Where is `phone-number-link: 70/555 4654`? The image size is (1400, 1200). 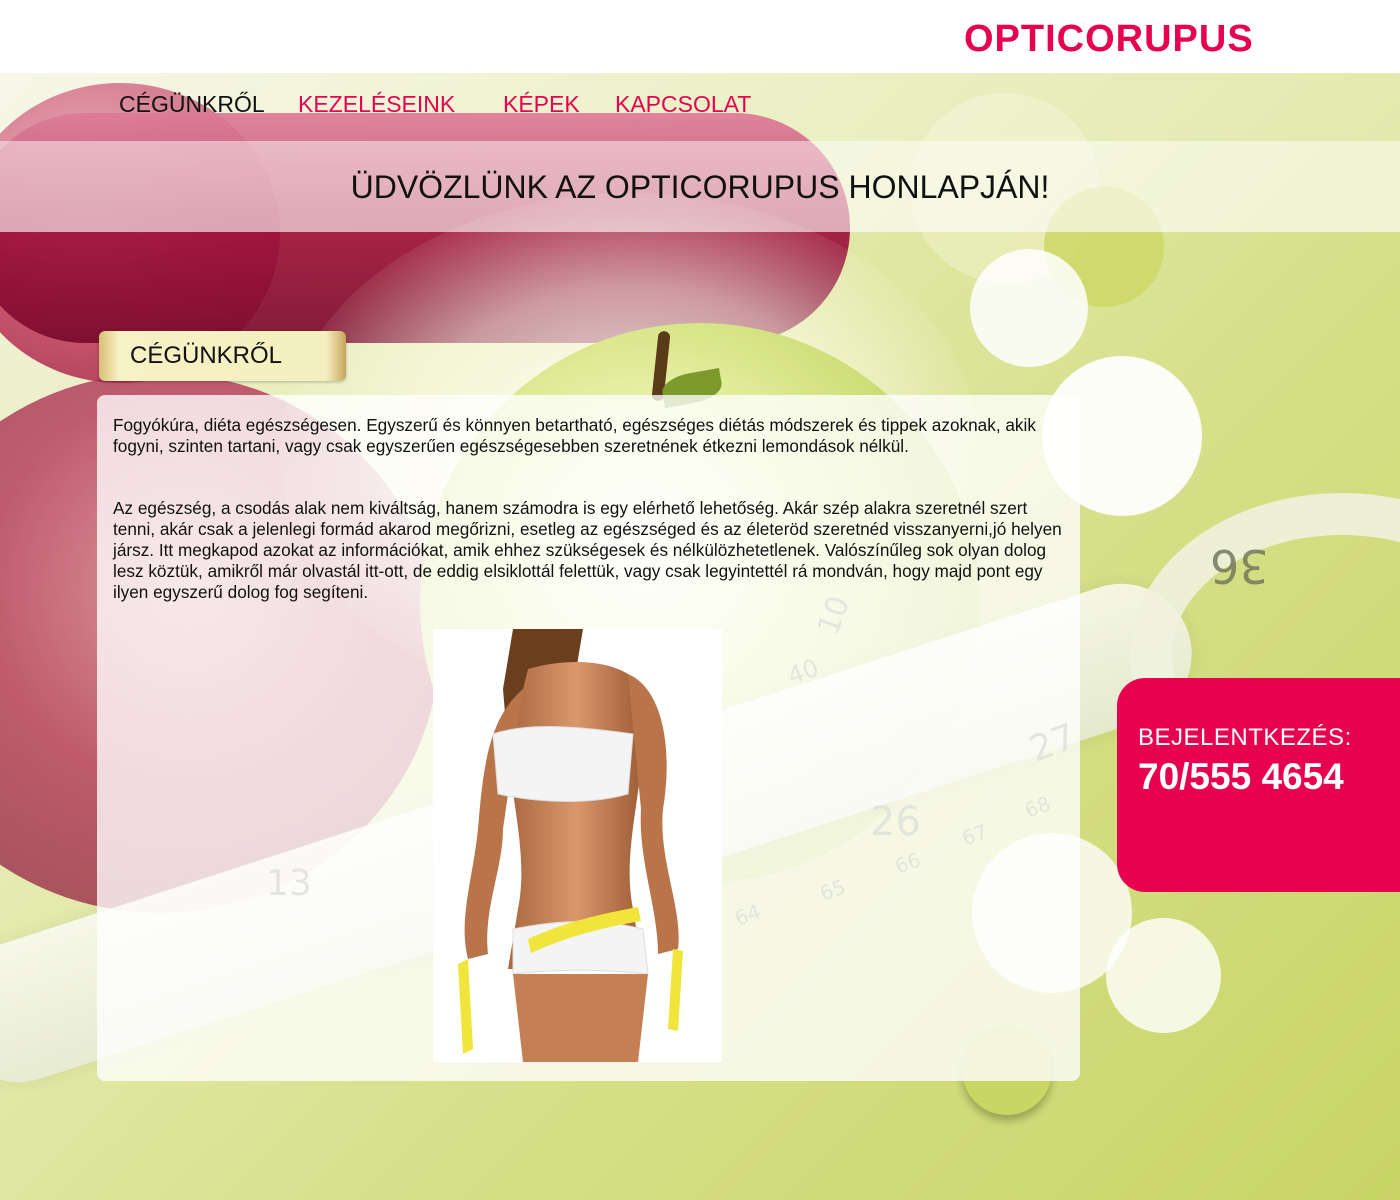
phone-number-link: 70/555 4654 is located at coordinates (1241, 777).